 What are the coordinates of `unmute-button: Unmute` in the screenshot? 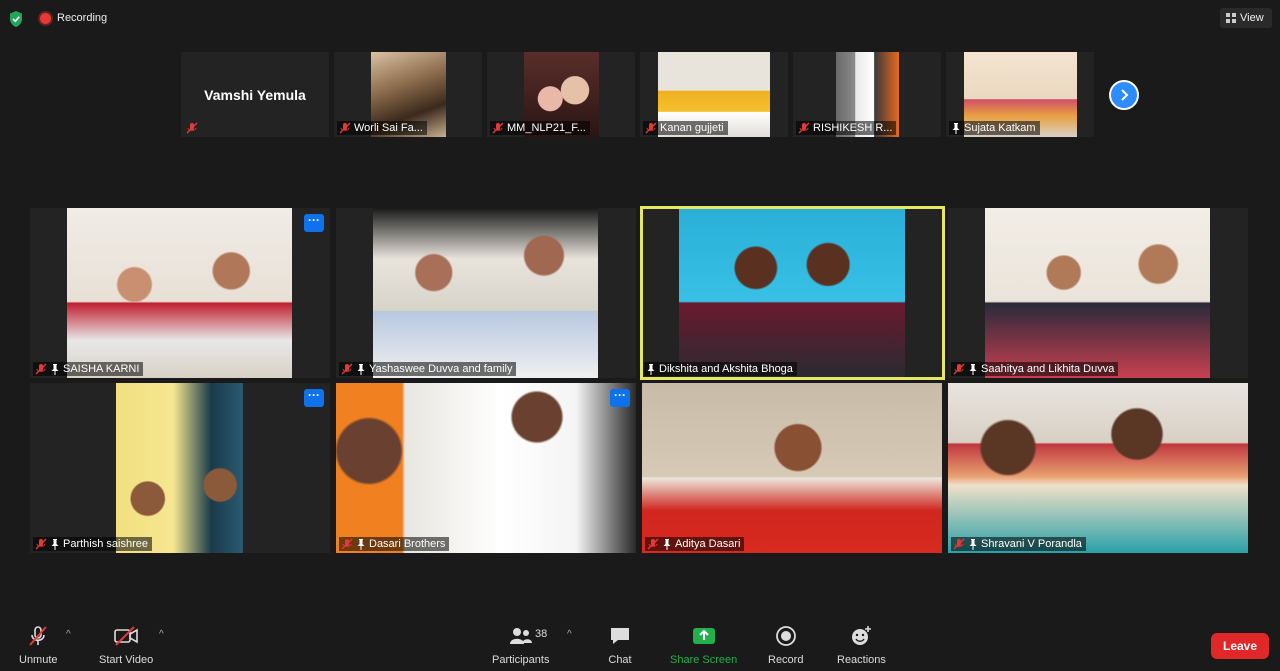 It's located at (38, 645).